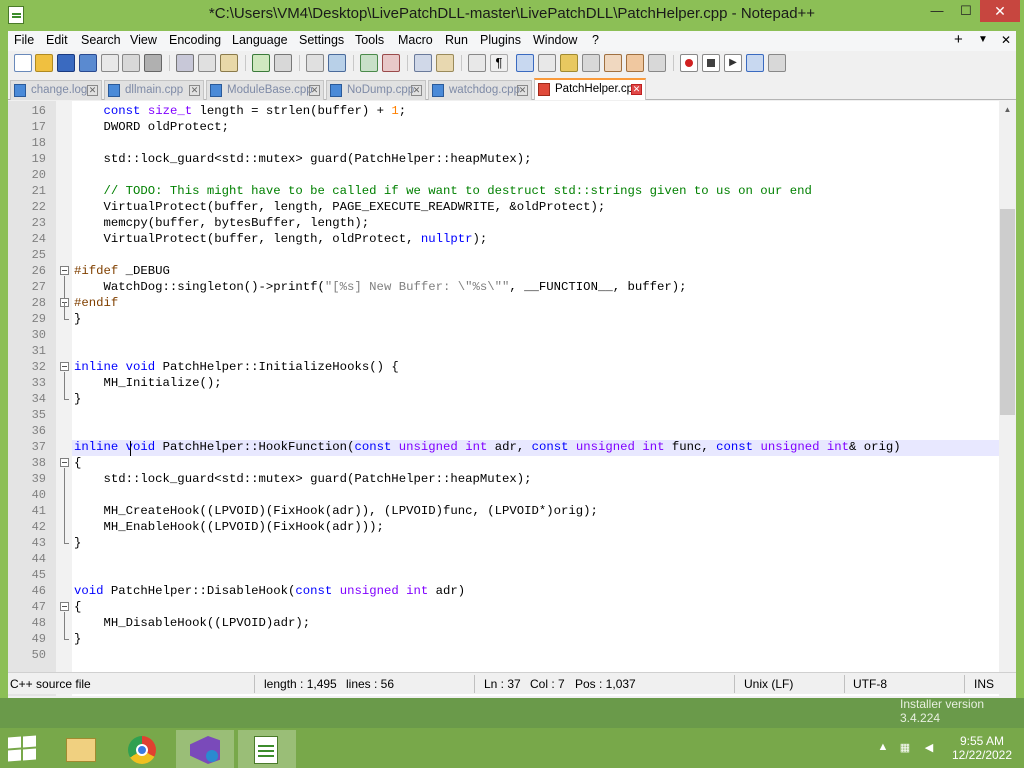  I want to click on undo-icon, so click(261, 63).